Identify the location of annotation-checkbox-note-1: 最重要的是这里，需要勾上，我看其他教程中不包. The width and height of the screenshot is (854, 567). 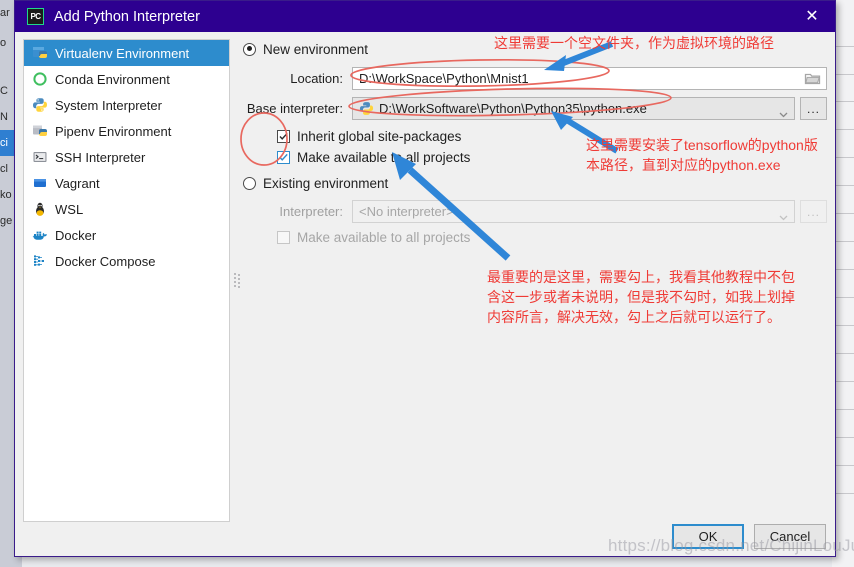
(641, 277).